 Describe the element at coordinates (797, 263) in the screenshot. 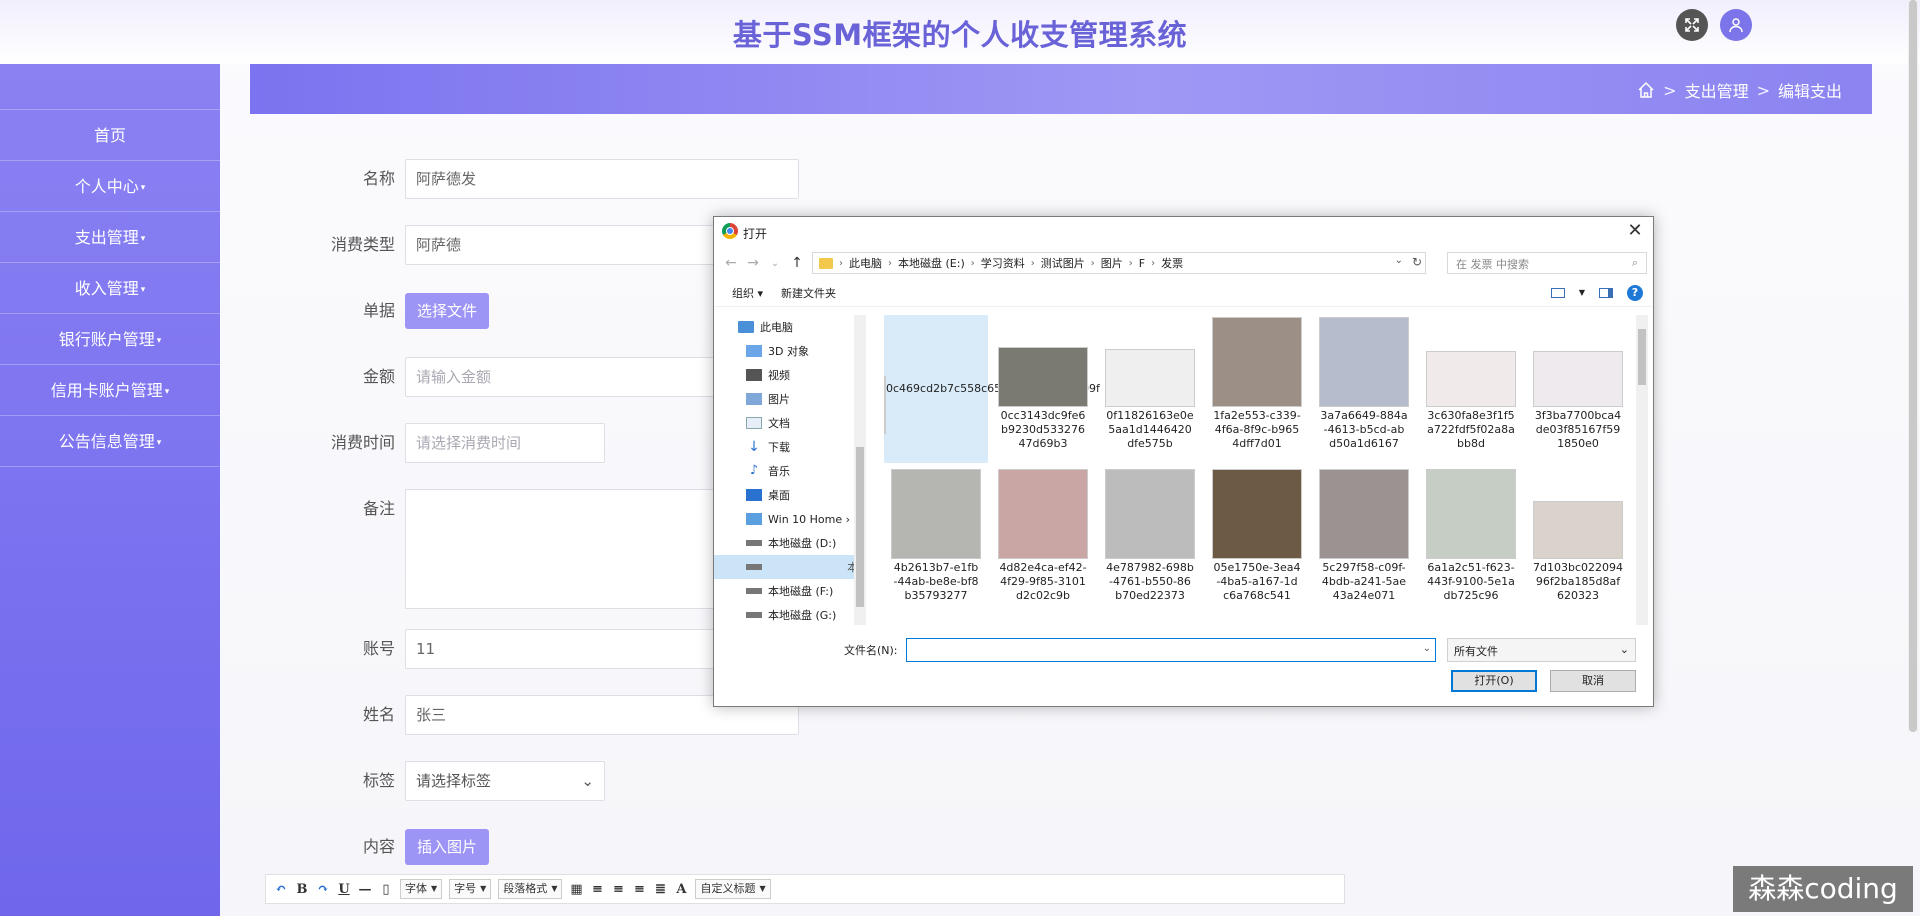

I see `up-arrow-icon: ↑` at that location.